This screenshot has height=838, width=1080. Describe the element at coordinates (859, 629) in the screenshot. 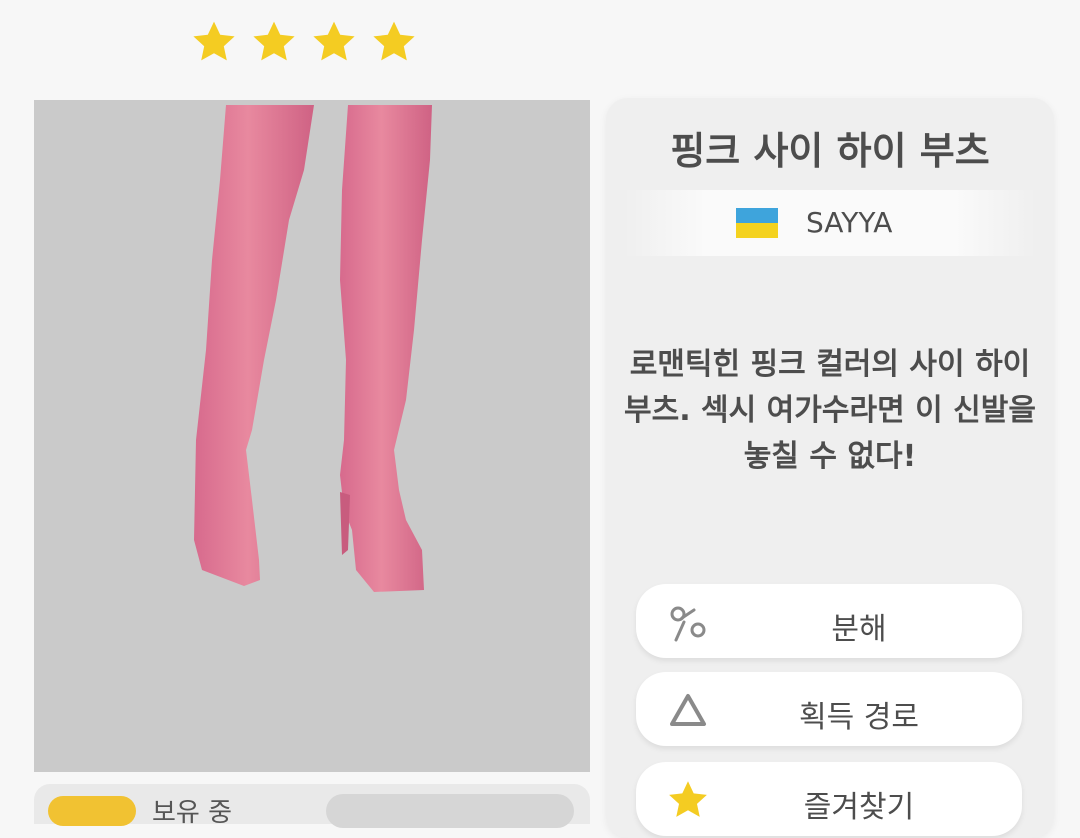

I see `disassemble-label: 분해` at that location.